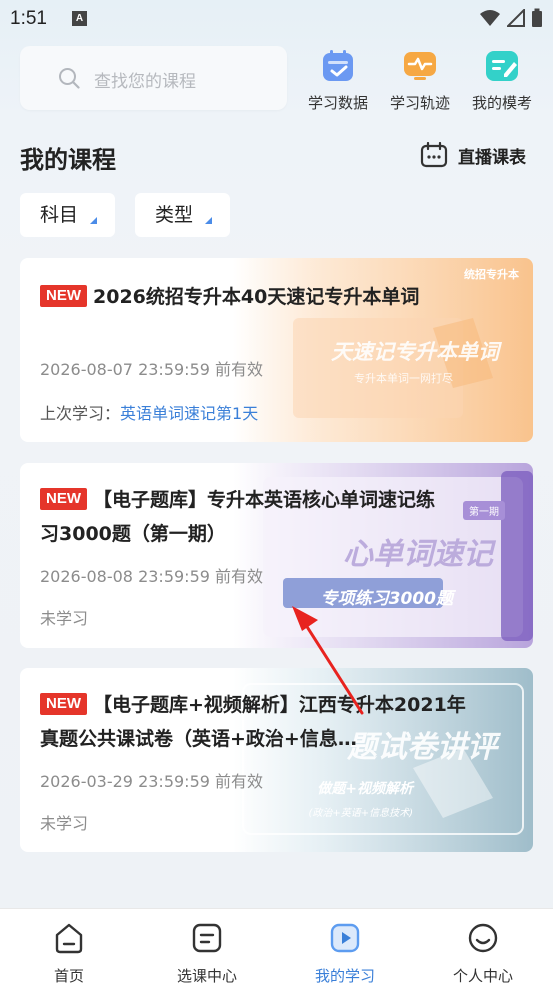 Image resolution: width=553 pixels, height=984 pixels. I want to click on last-study-link: 英语单词速记第1天, so click(189, 413).